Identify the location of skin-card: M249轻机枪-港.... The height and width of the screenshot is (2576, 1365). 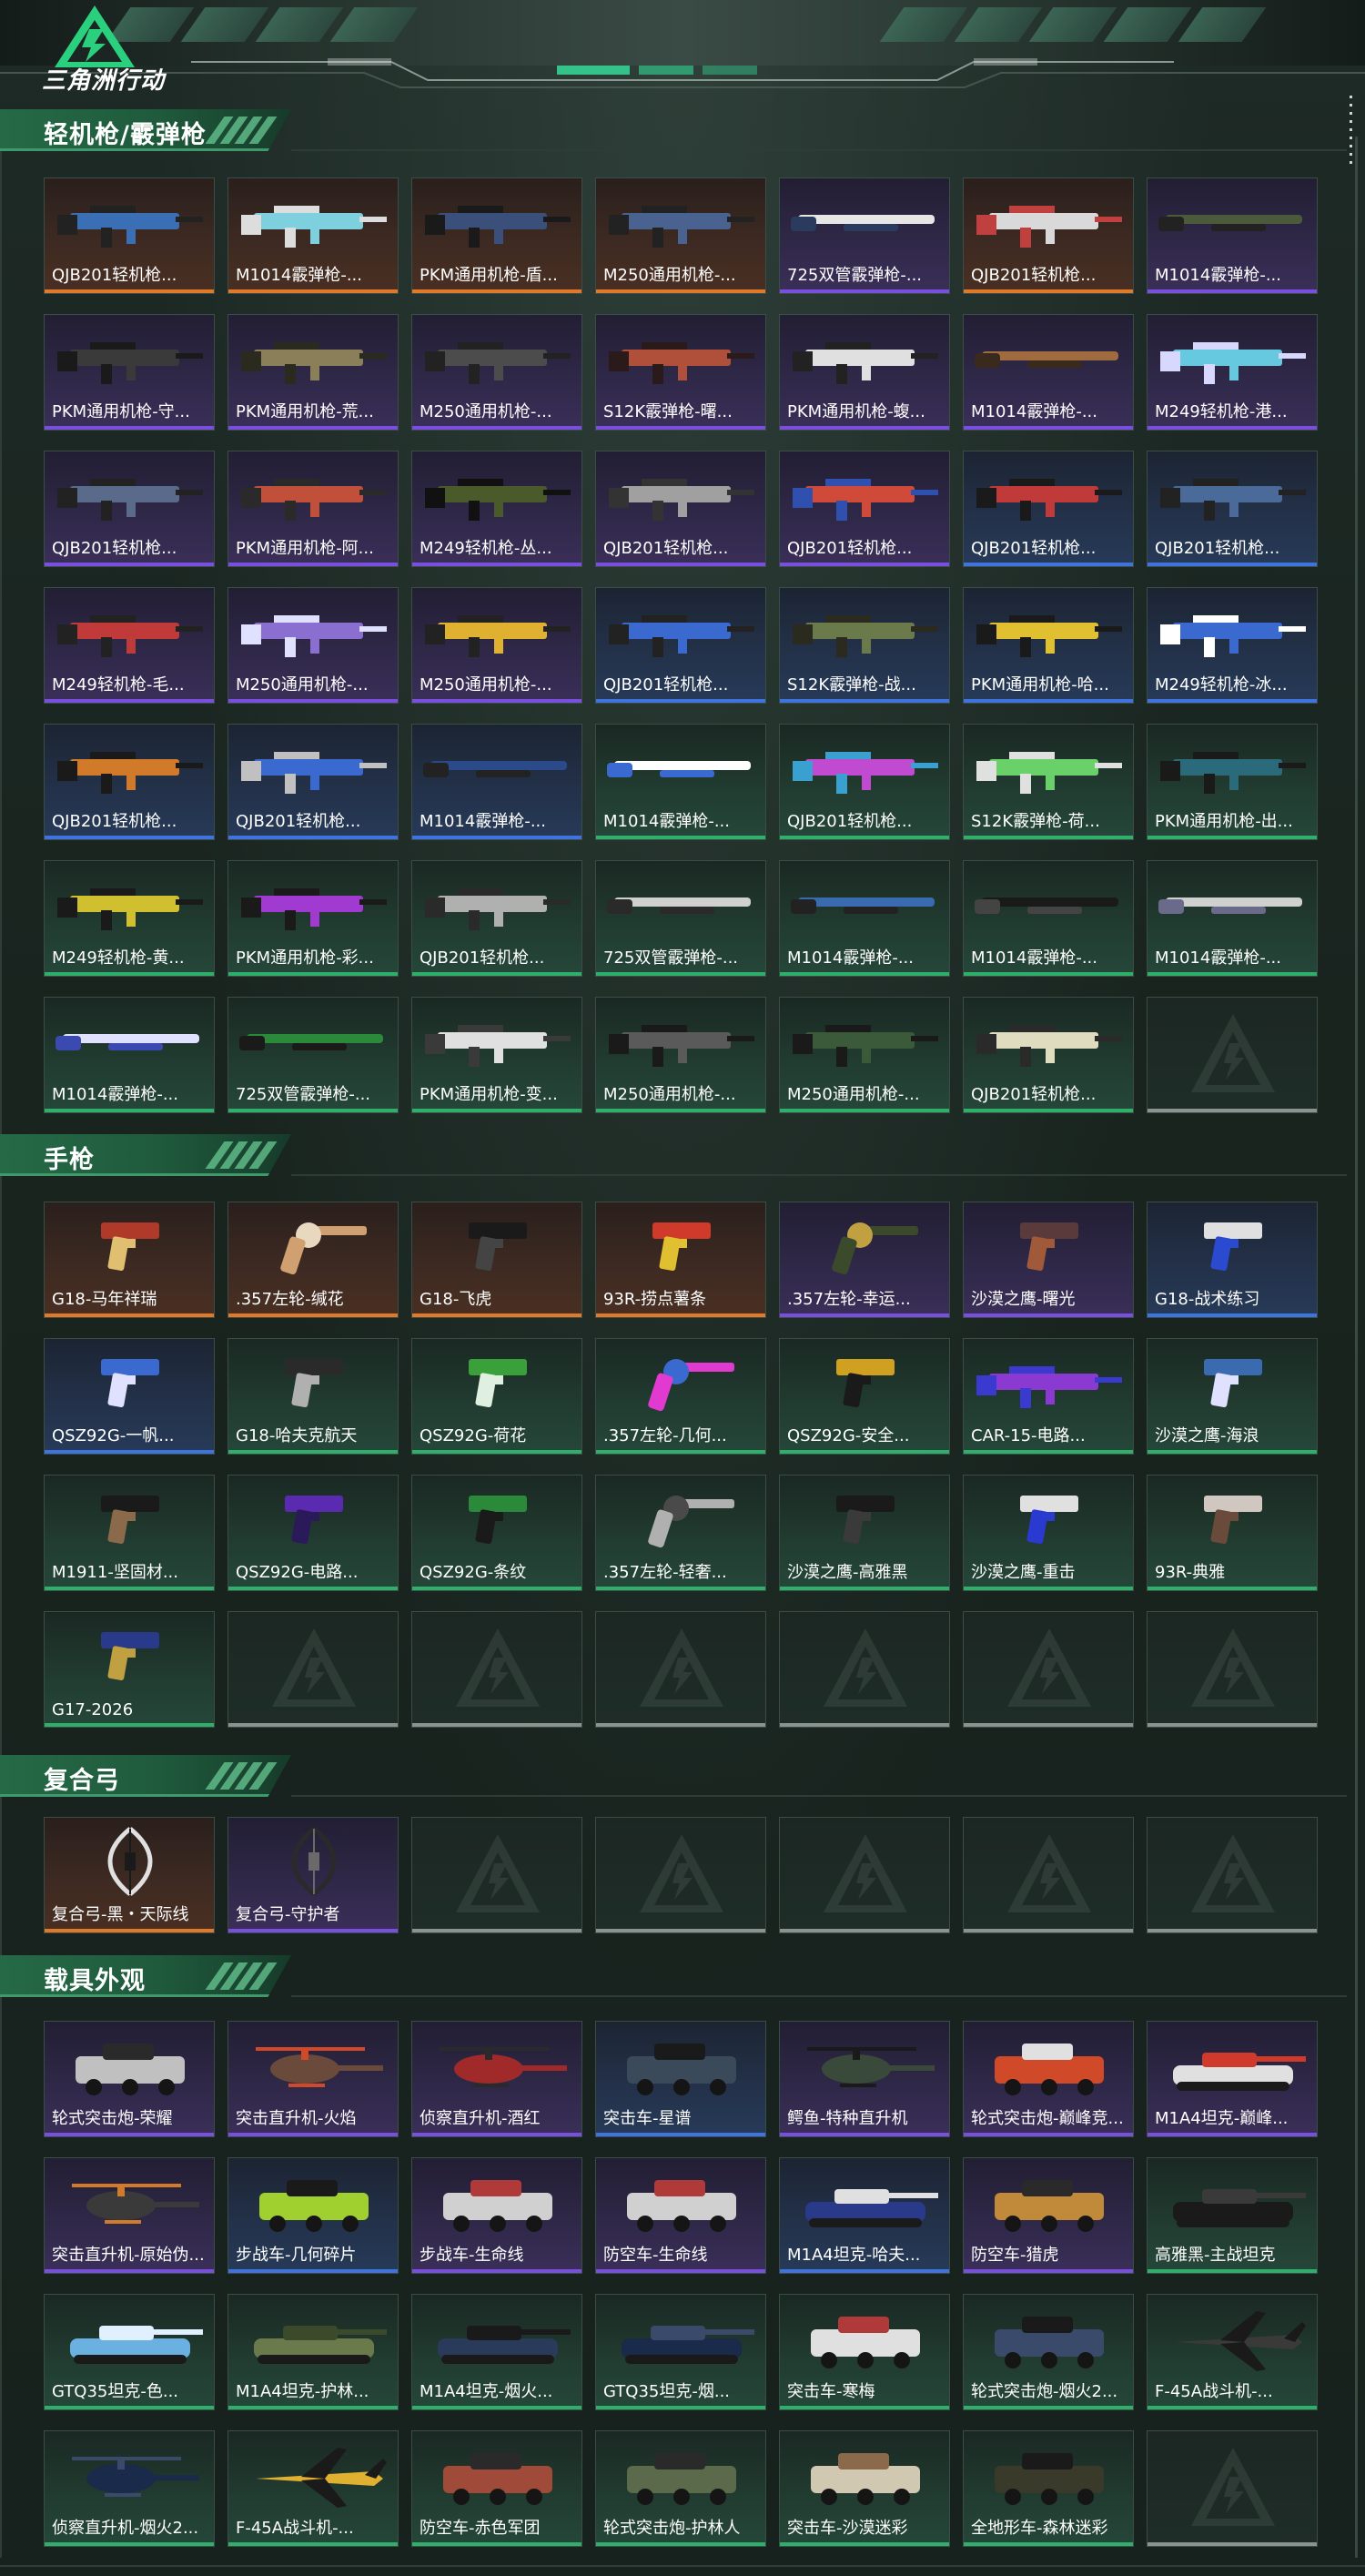
(1233, 372).